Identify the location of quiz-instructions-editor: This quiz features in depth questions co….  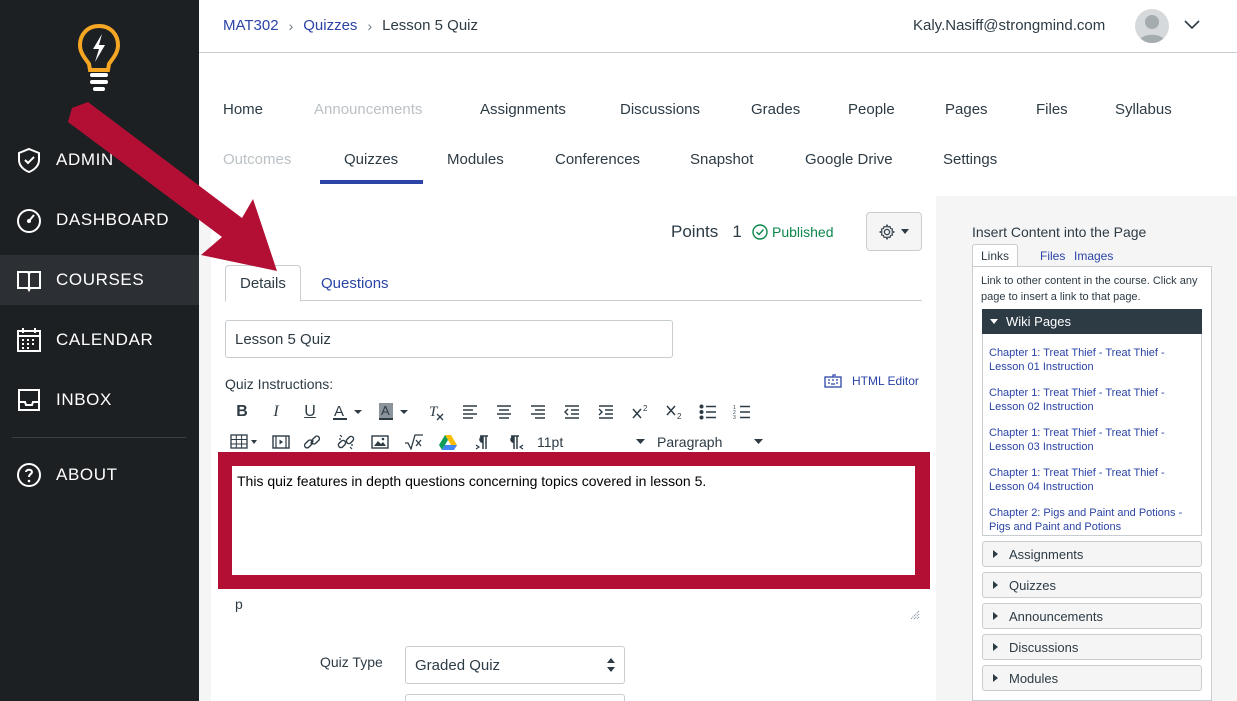
(573, 520).